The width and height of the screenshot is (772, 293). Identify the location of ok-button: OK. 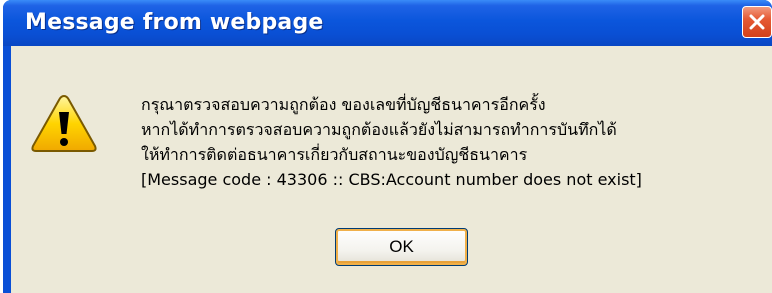
(401, 247).